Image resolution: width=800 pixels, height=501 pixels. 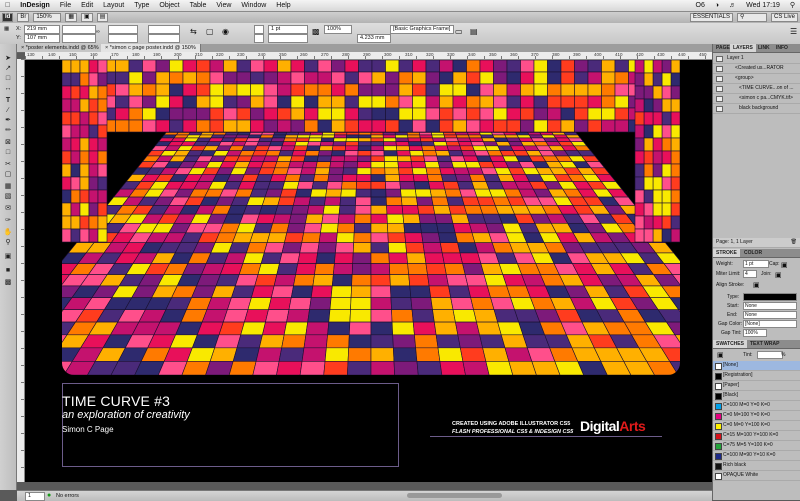 I want to click on eyedropper-tool-icon: ✑, so click(x=8, y=220).